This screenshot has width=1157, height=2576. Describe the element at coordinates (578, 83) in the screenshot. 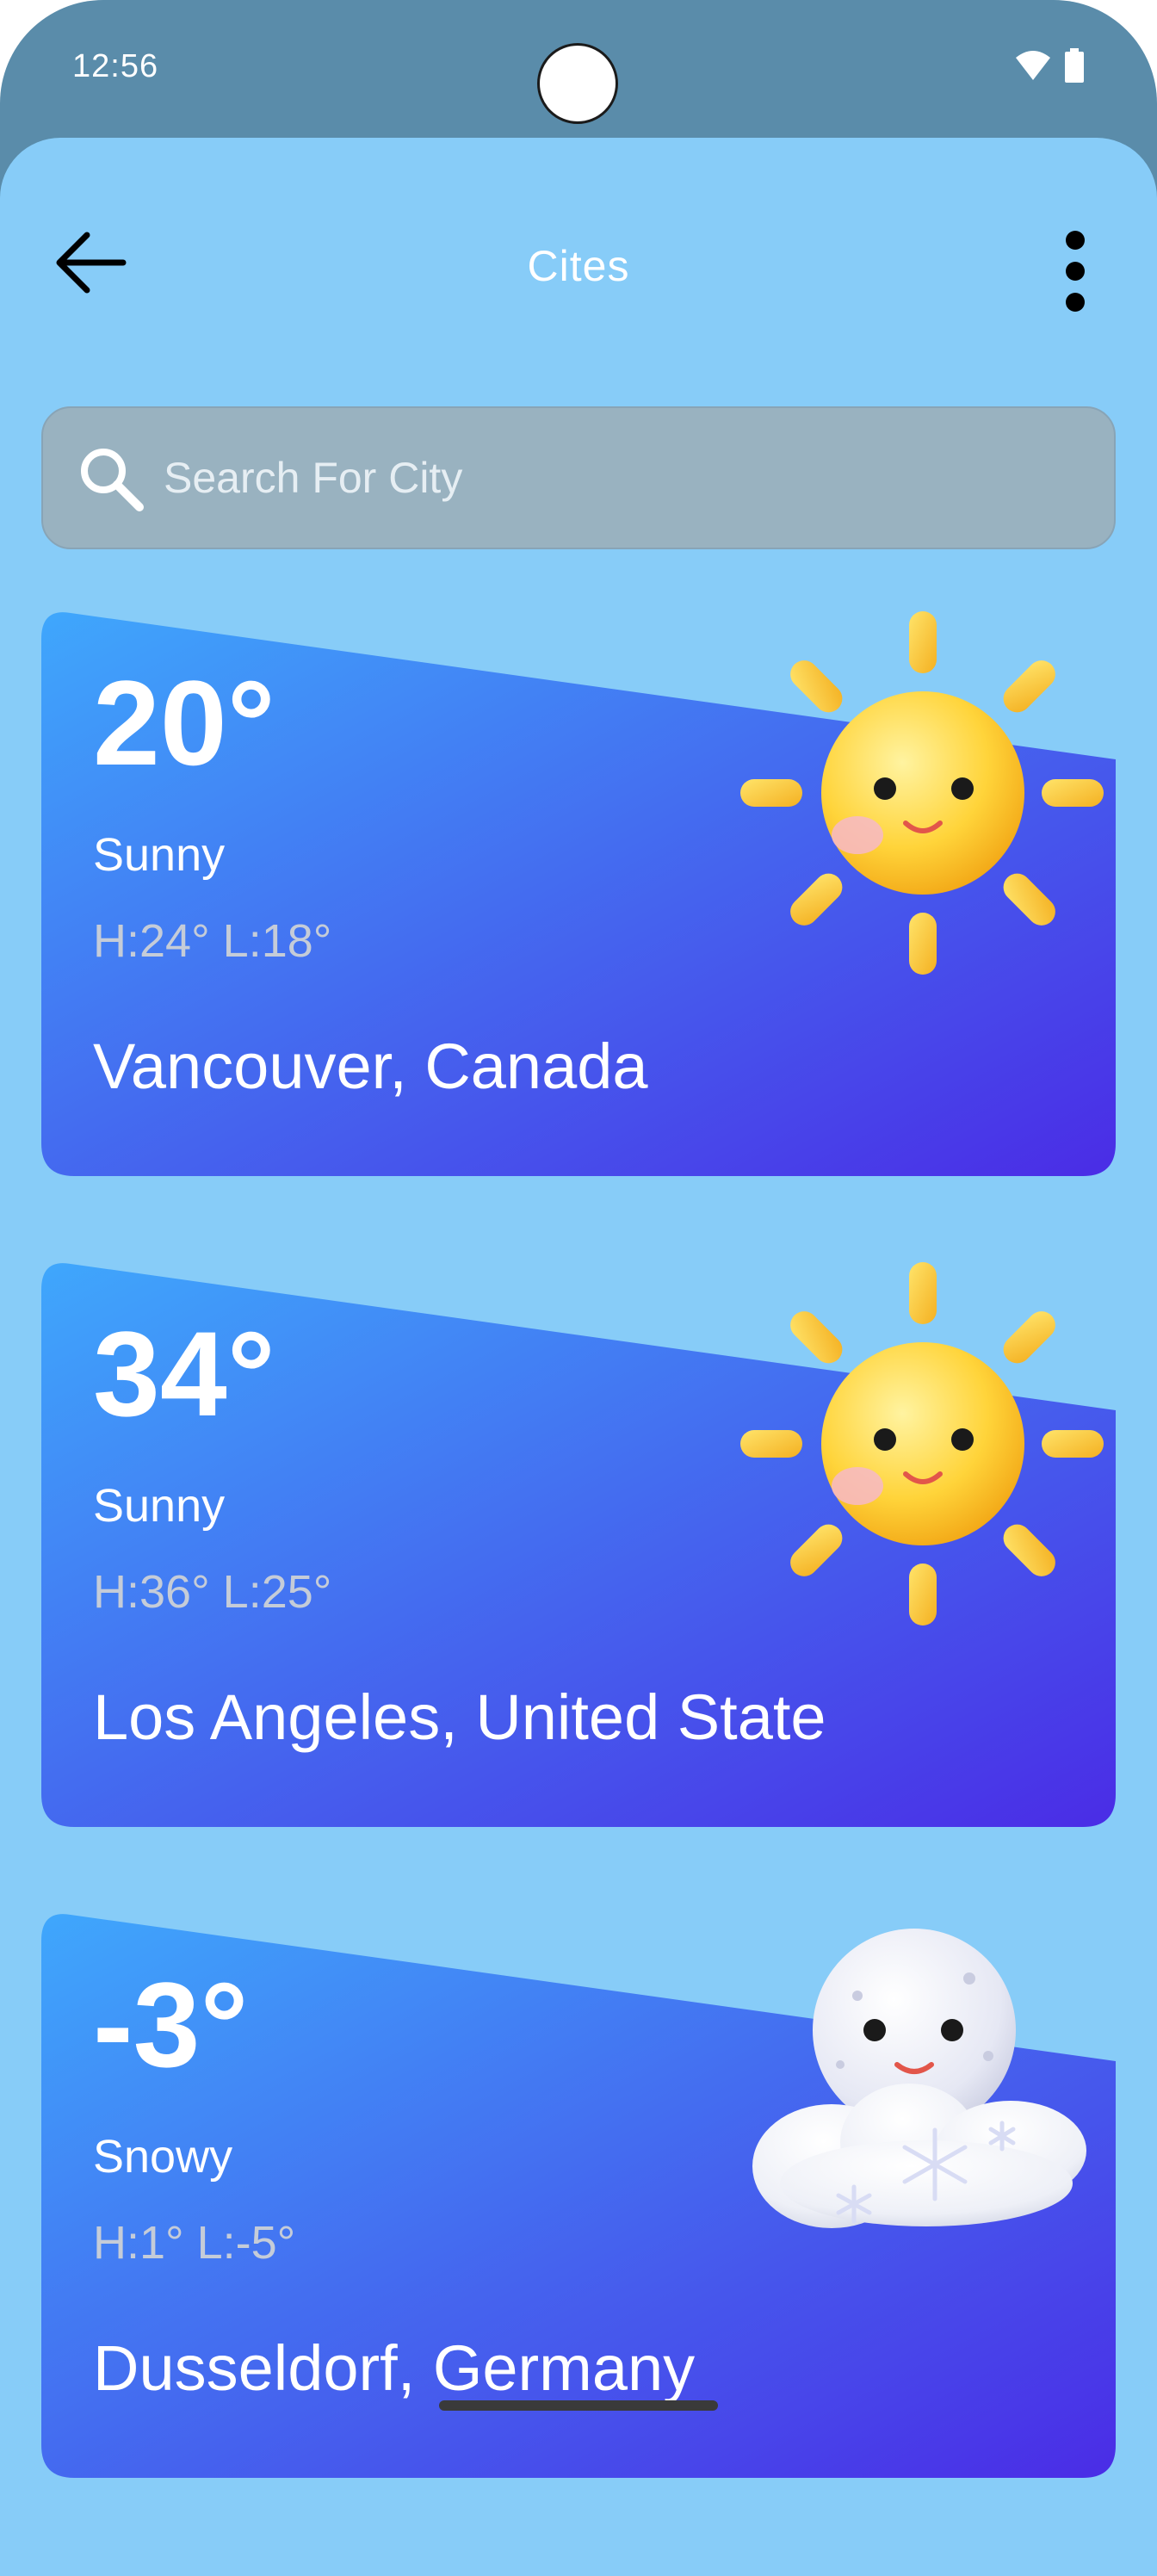

I see `camera-cutout` at that location.